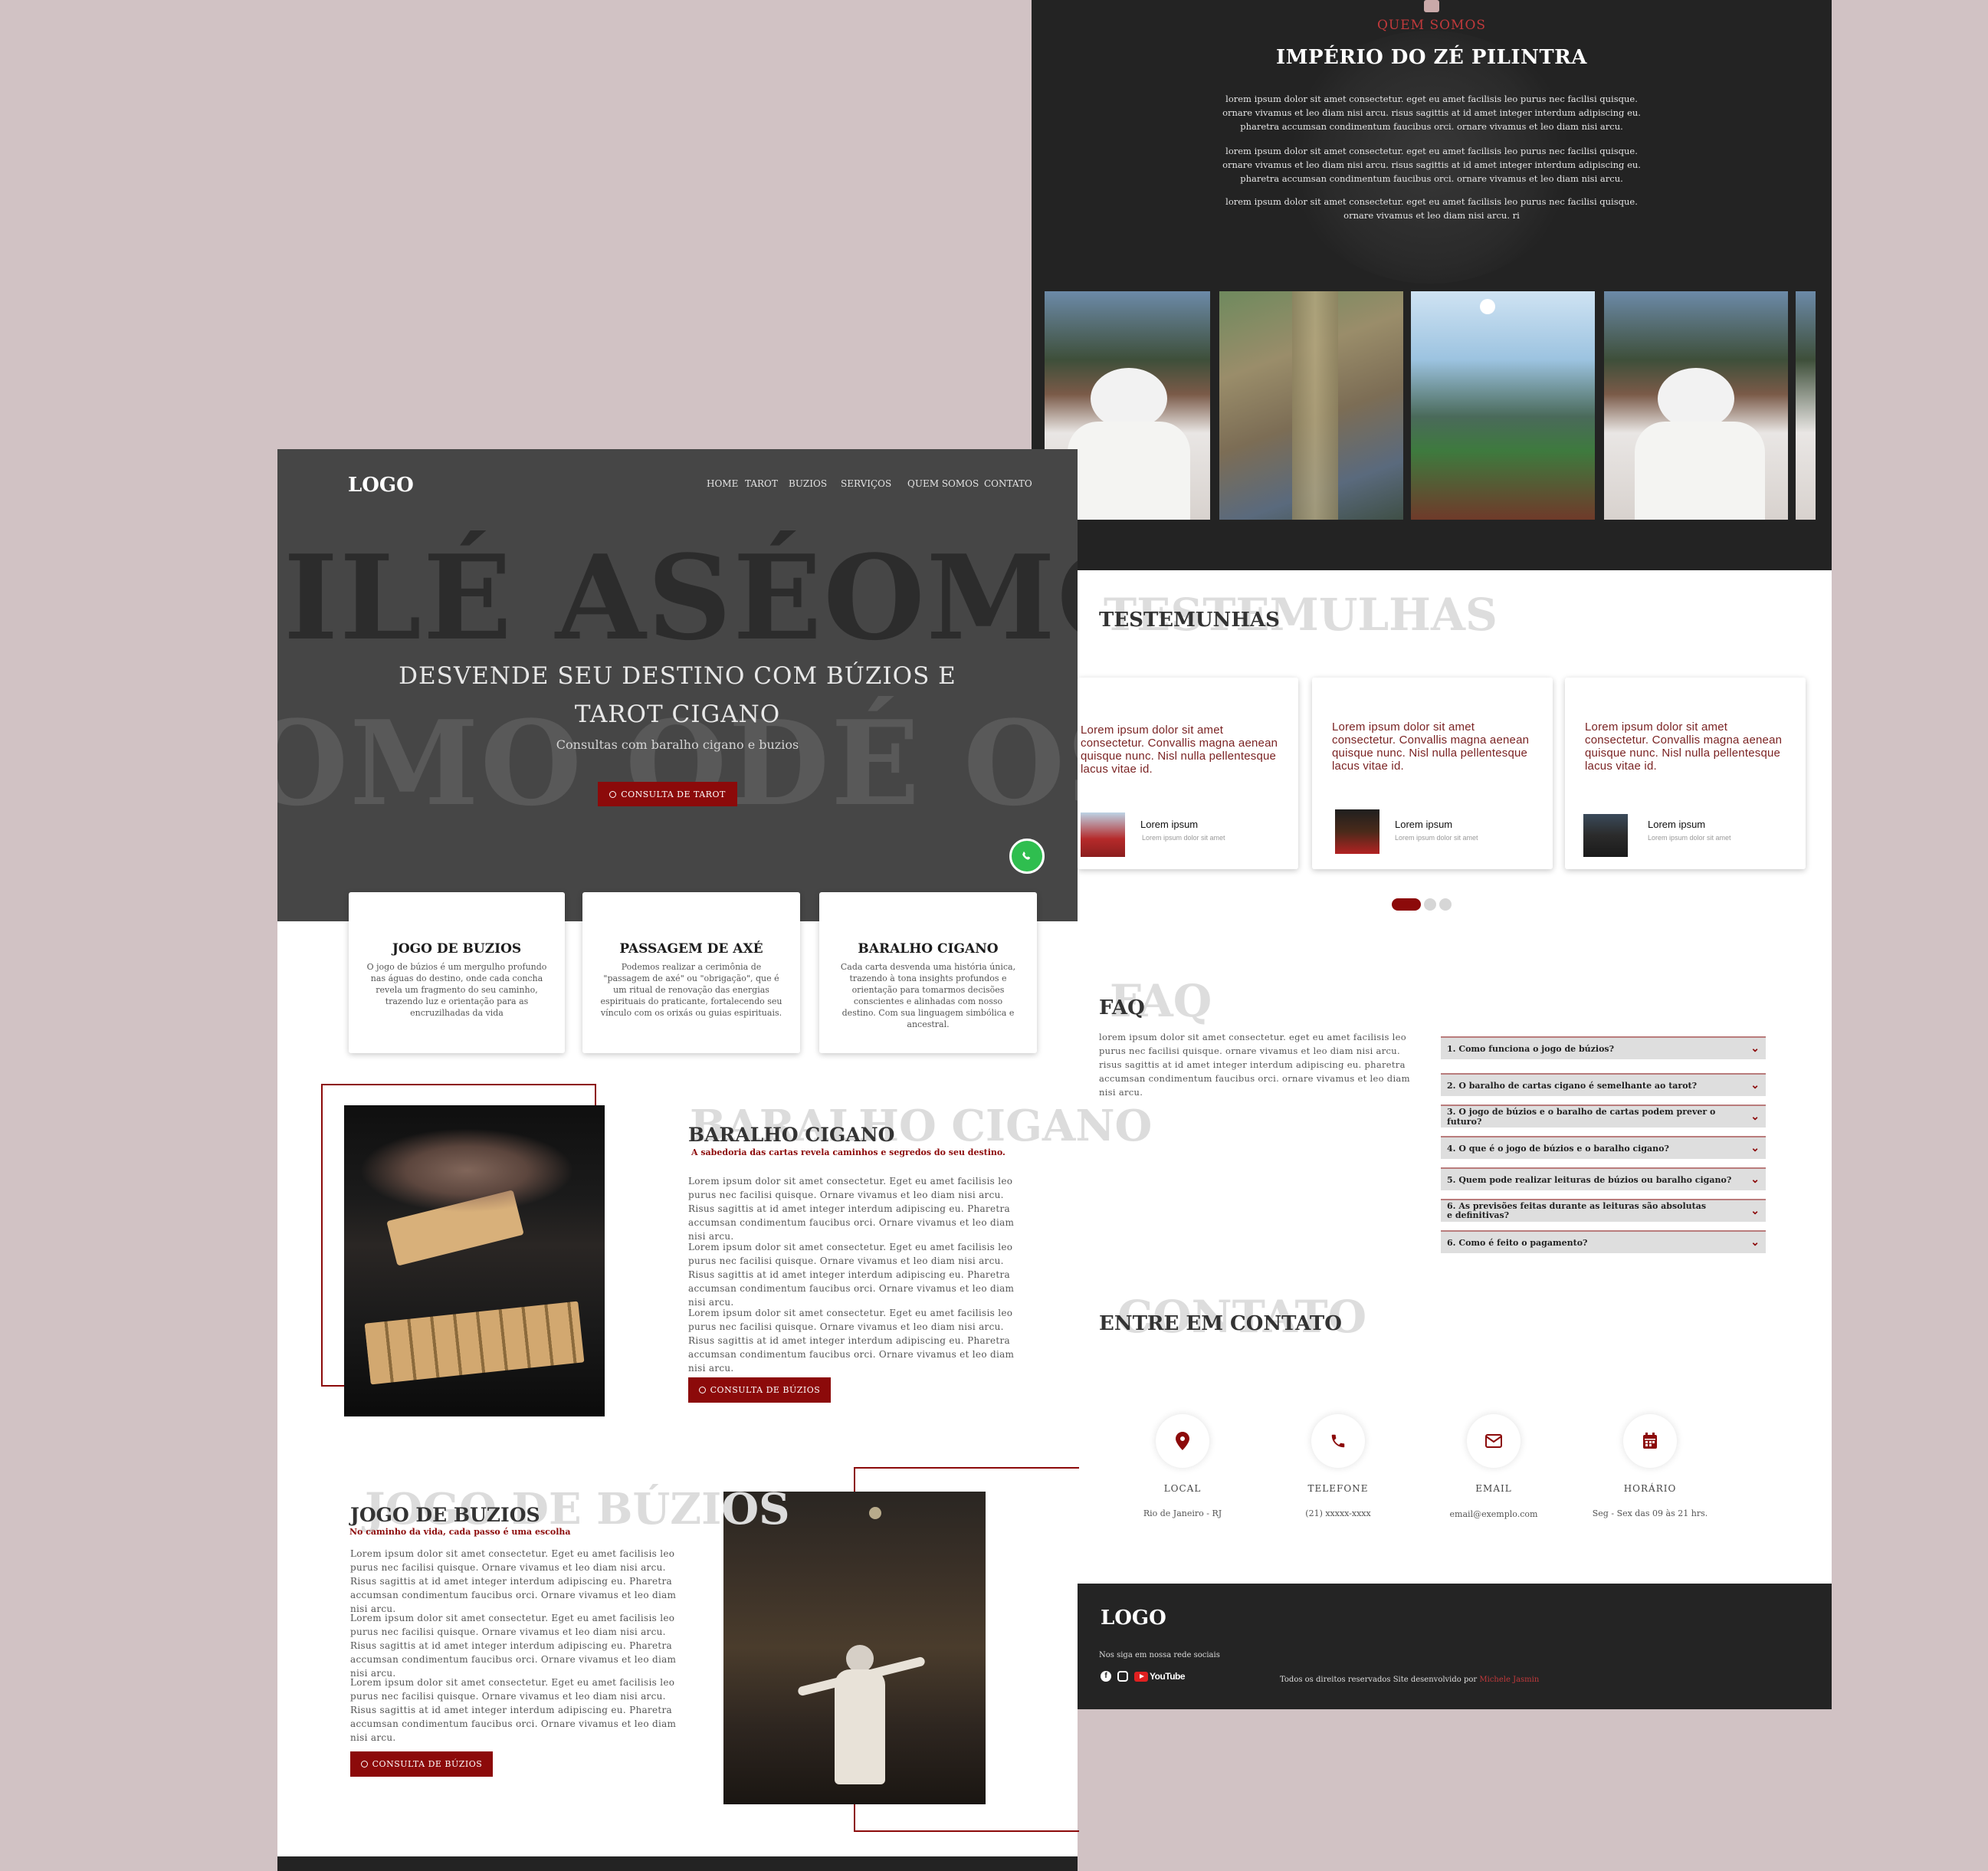  What do you see at coordinates (681, 597) in the screenshot?
I see `hero-bg-text-1: ILÉ ASÉOMO O` at bounding box center [681, 597].